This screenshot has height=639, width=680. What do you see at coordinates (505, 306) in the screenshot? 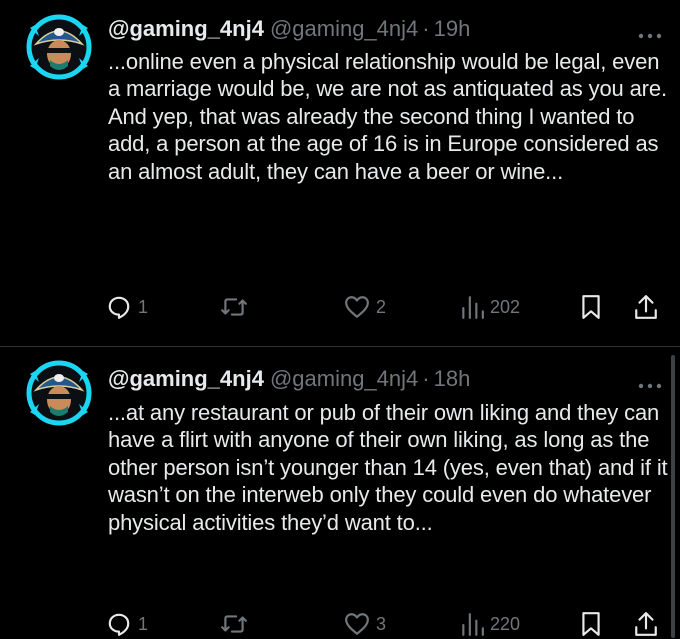
I see `views-count: 202` at bounding box center [505, 306].